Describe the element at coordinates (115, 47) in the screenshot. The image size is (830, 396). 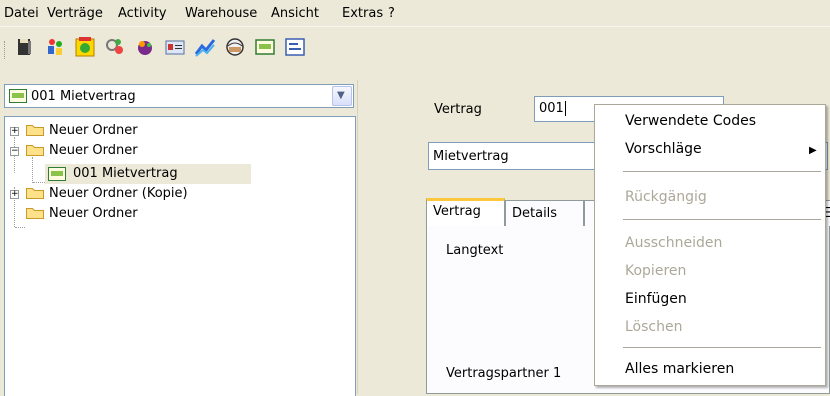
I see `gear-group-icon` at that location.